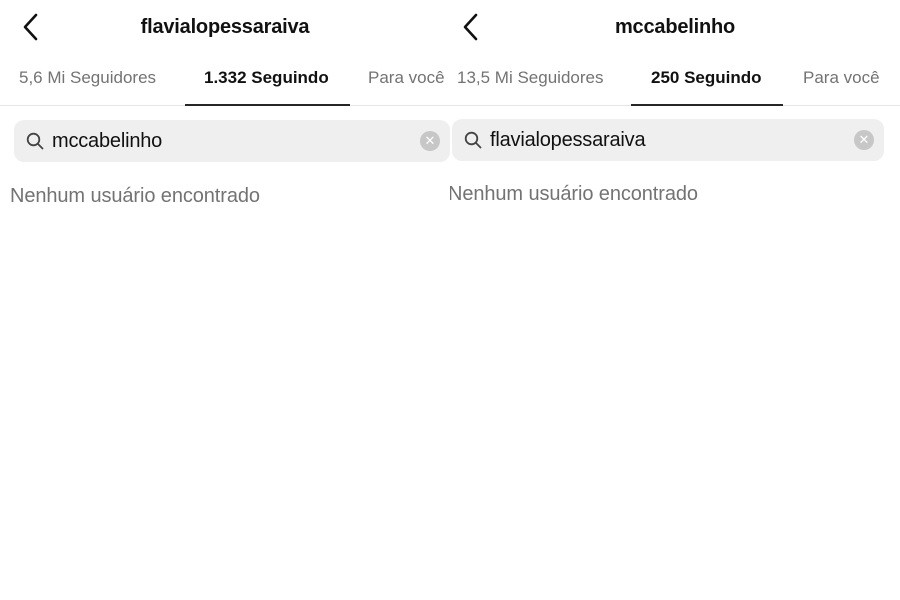 The height and width of the screenshot is (600, 900). I want to click on profile-username: flavialopessaraiva, so click(225, 27).